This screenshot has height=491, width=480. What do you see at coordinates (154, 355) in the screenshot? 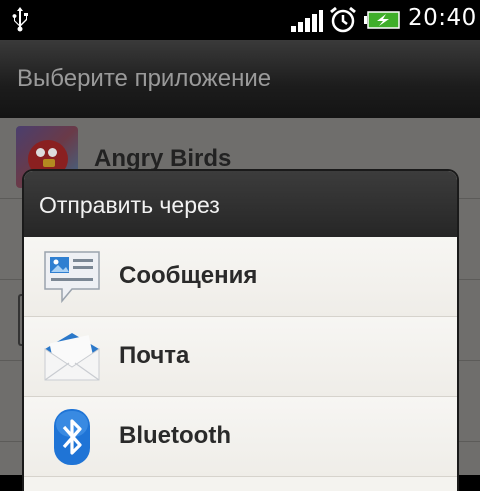
I see `share-option-label: Почта` at bounding box center [154, 355].